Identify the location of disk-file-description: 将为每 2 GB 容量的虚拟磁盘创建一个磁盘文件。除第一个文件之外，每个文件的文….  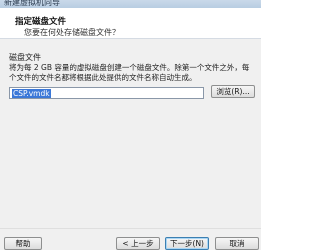
(129, 72).